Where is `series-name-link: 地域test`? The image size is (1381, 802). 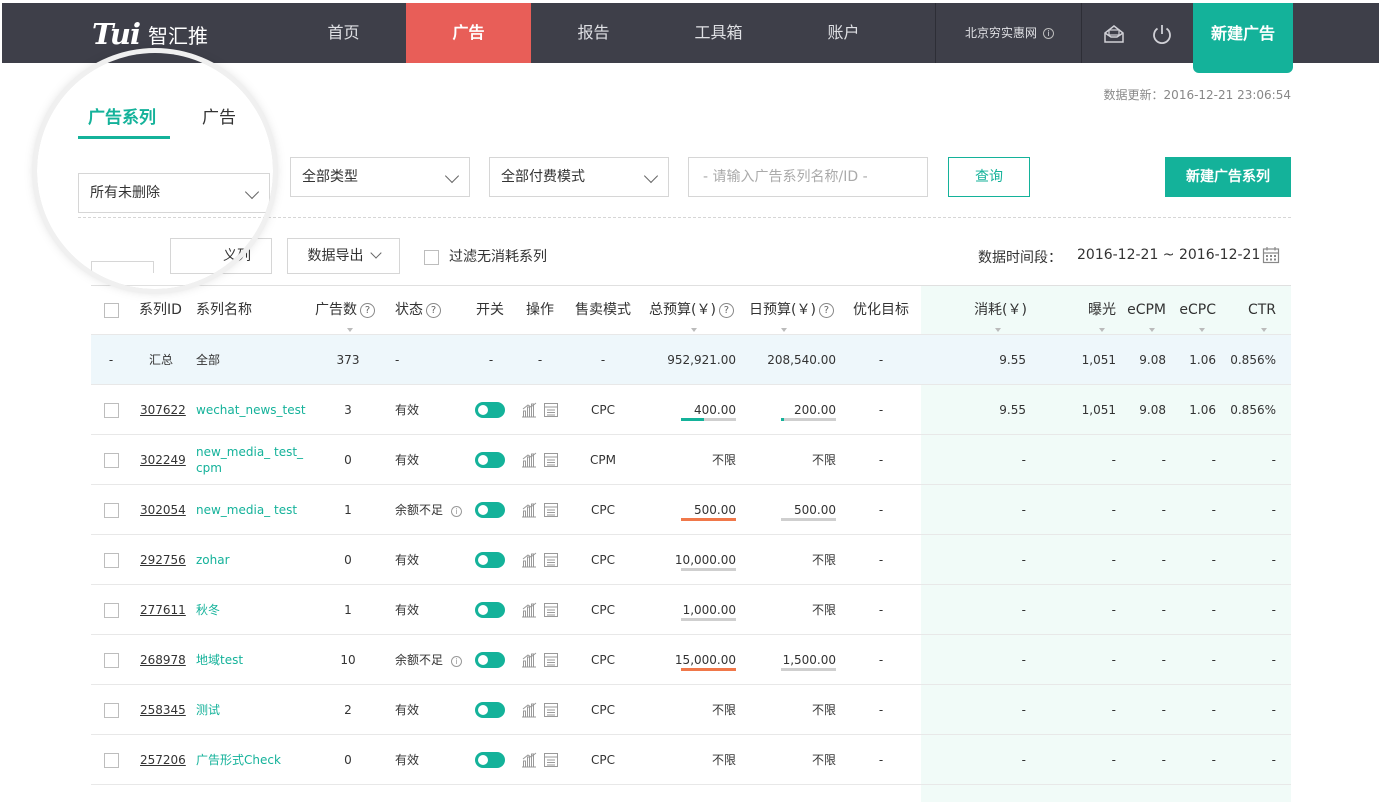 series-name-link: 地域test is located at coordinates (219, 660).